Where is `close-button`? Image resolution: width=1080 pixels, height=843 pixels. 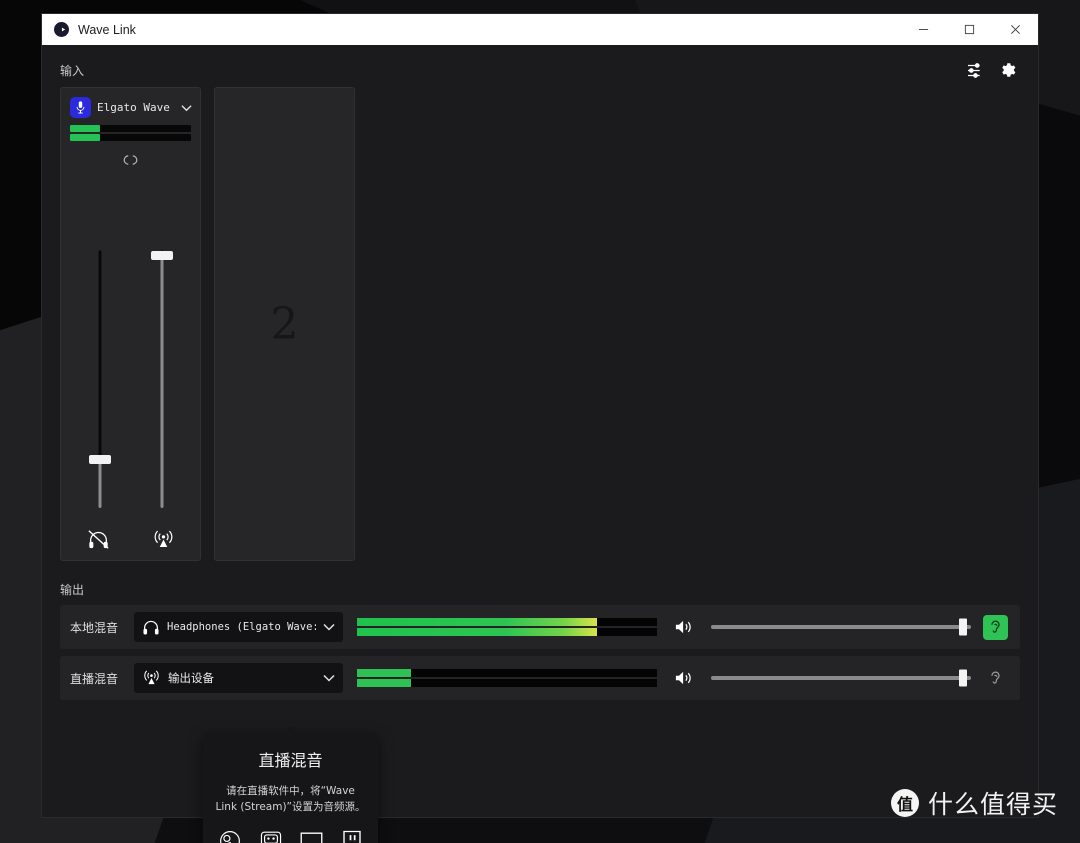 close-button is located at coordinates (1015, 29).